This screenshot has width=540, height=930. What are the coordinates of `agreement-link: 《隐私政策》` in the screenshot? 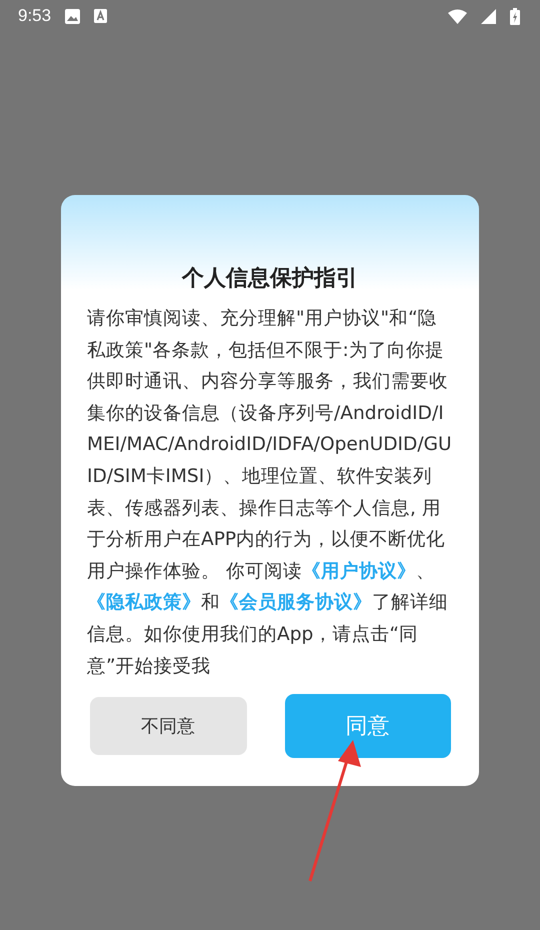 It's located at (144, 603).